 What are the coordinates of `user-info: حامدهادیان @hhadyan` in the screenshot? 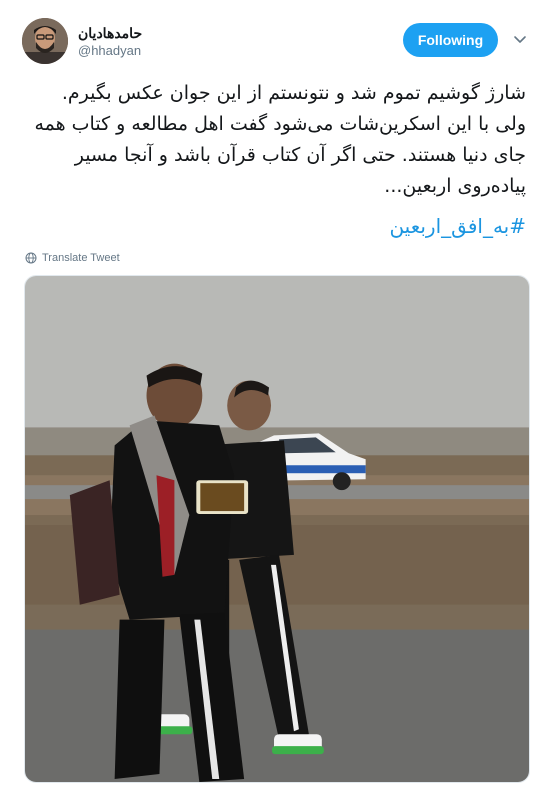 It's located at (110, 41).